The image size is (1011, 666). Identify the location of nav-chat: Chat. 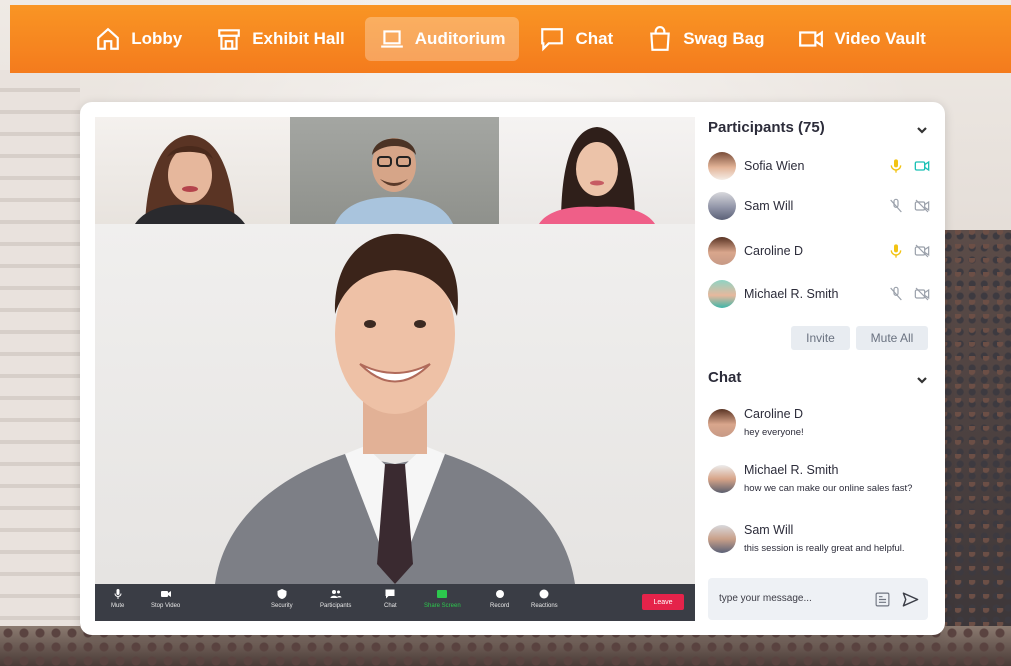
(576, 39).